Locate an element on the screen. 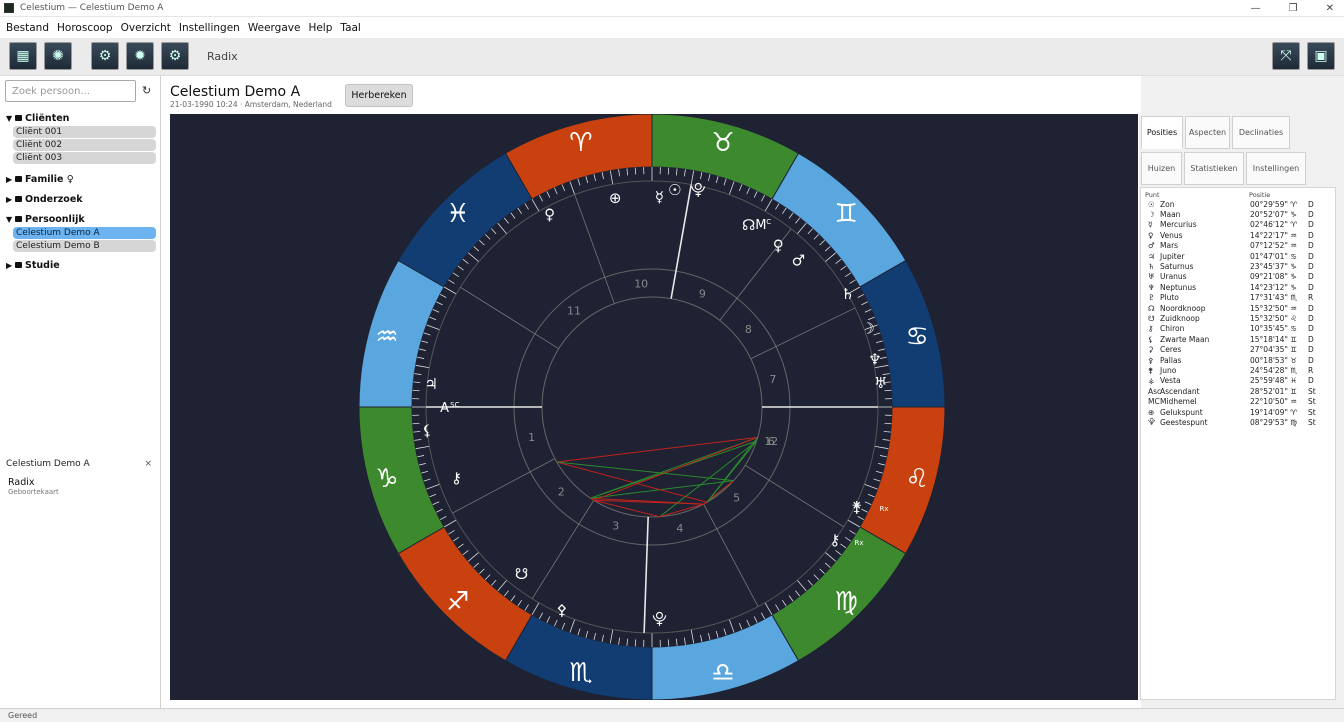 Image resolution: width=1344 pixels, height=722 pixels. table-row: ♄ Saturnus 23°45'37" ♑ D is located at coordinates (1238, 266).